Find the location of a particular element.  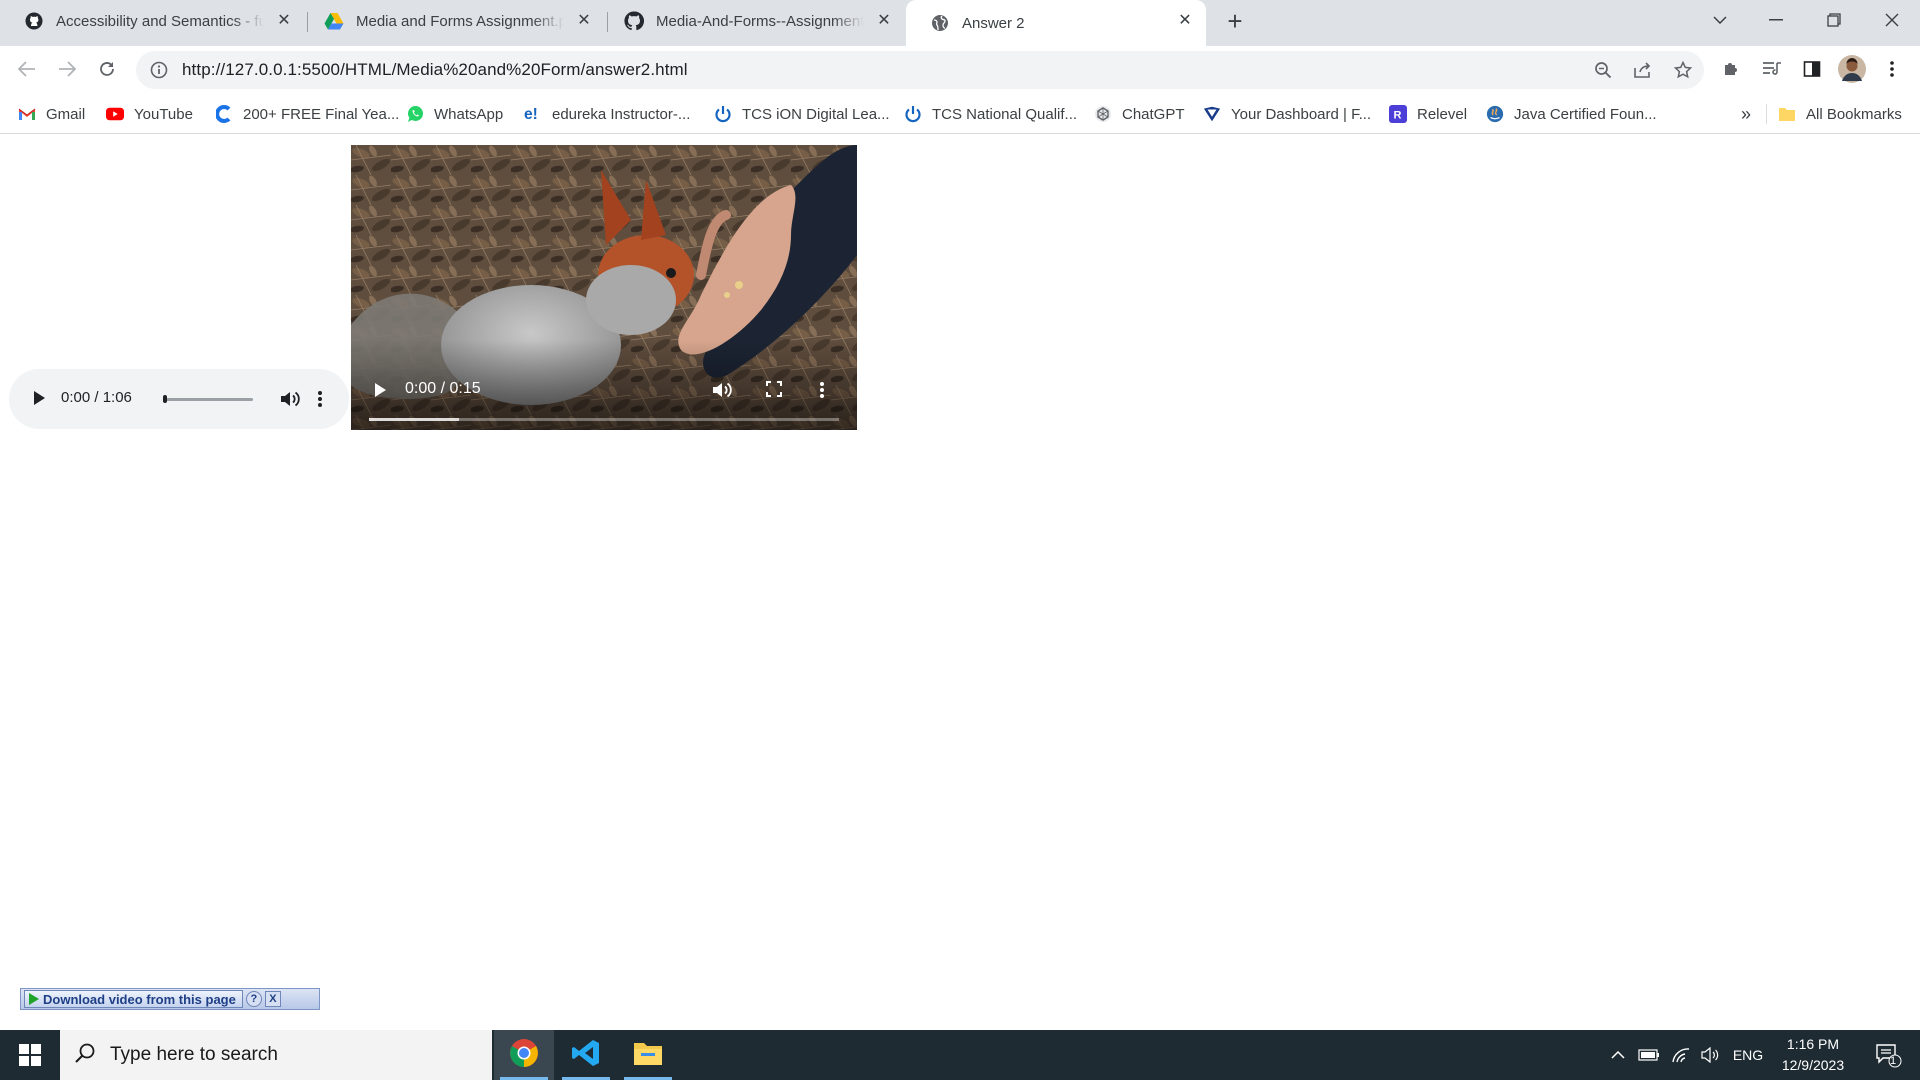

minimize-button is located at coordinates (1776, 20).